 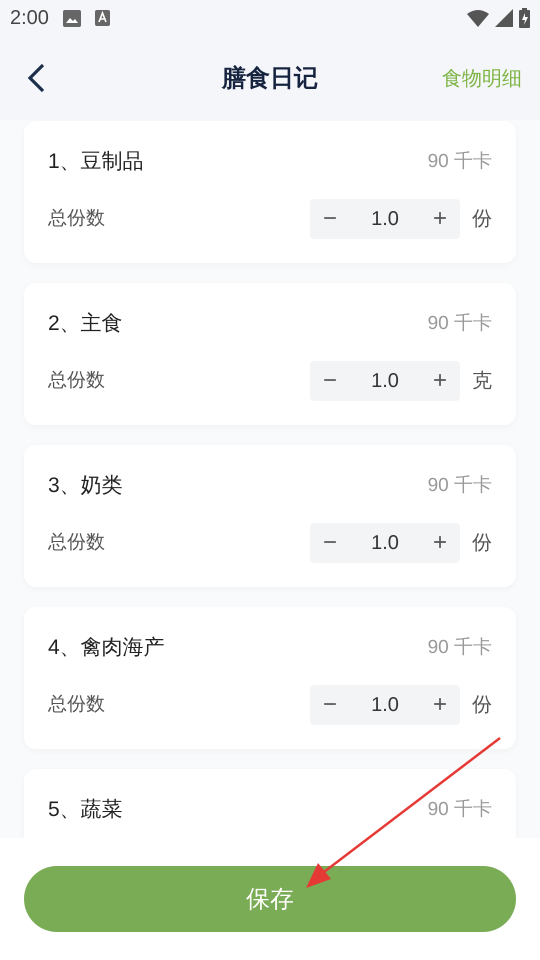 What do you see at coordinates (482, 381) in the screenshot?
I see `unit-text: 克` at bounding box center [482, 381].